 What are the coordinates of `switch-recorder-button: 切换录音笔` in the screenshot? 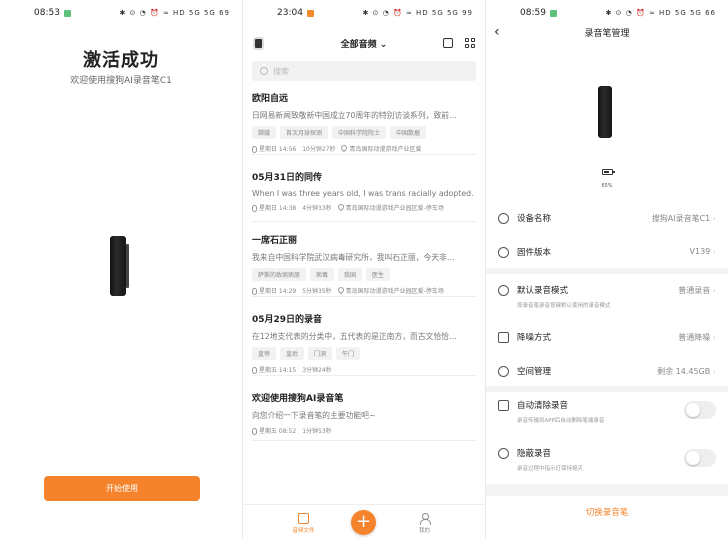 It's located at (607, 513).